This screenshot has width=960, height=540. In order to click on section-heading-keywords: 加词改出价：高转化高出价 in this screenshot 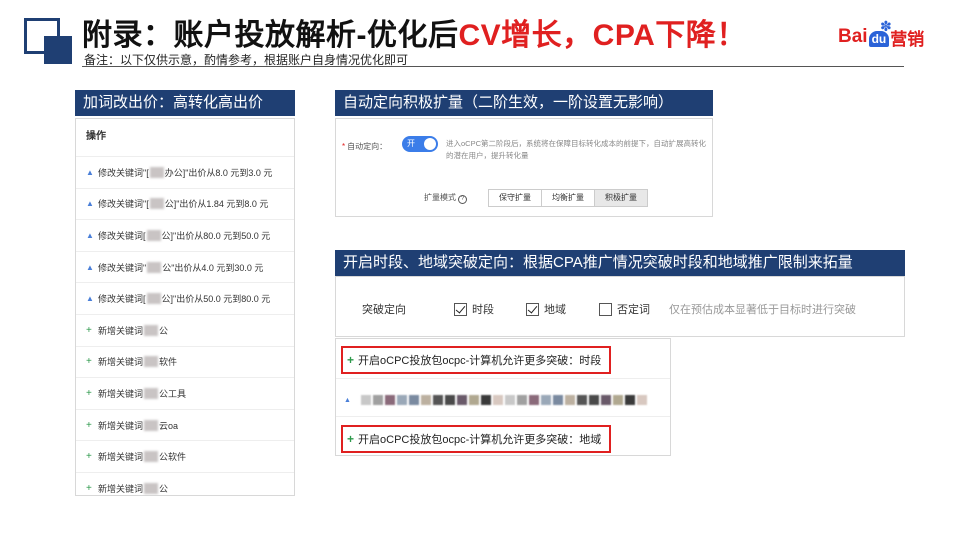, I will do `click(185, 103)`.